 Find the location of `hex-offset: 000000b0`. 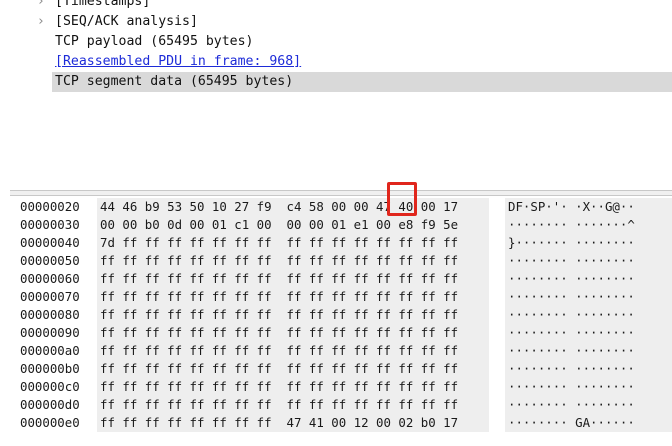

hex-offset: 000000b0 is located at coordinates (50, 368).